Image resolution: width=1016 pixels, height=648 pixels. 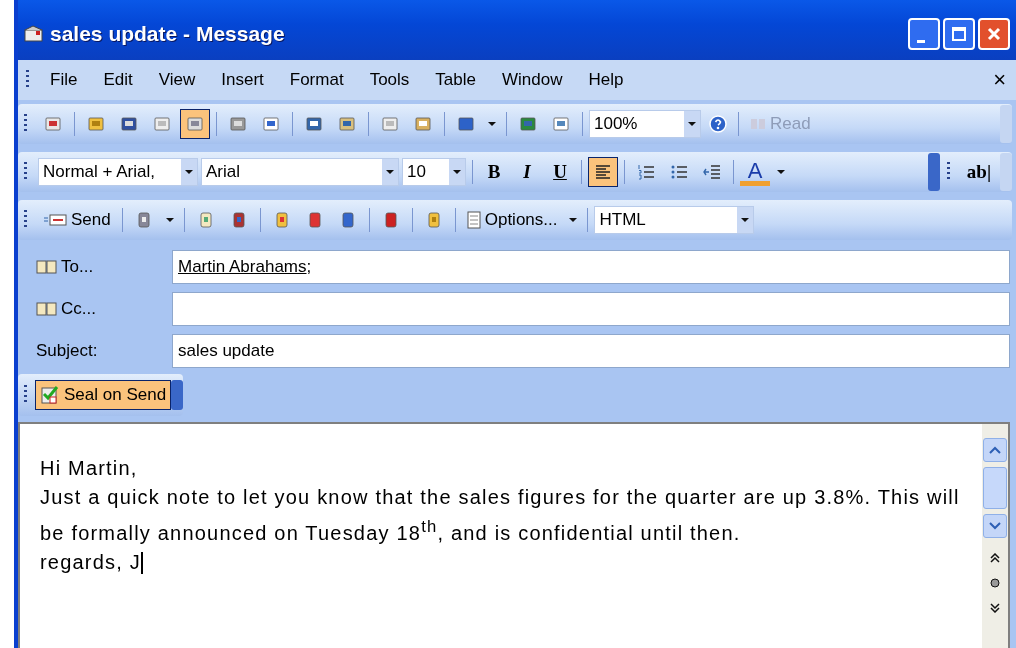 What do you see at coordinates (560, 172) in the screenshot?
I see `underline-button: U` at bounding box center [560, 172].